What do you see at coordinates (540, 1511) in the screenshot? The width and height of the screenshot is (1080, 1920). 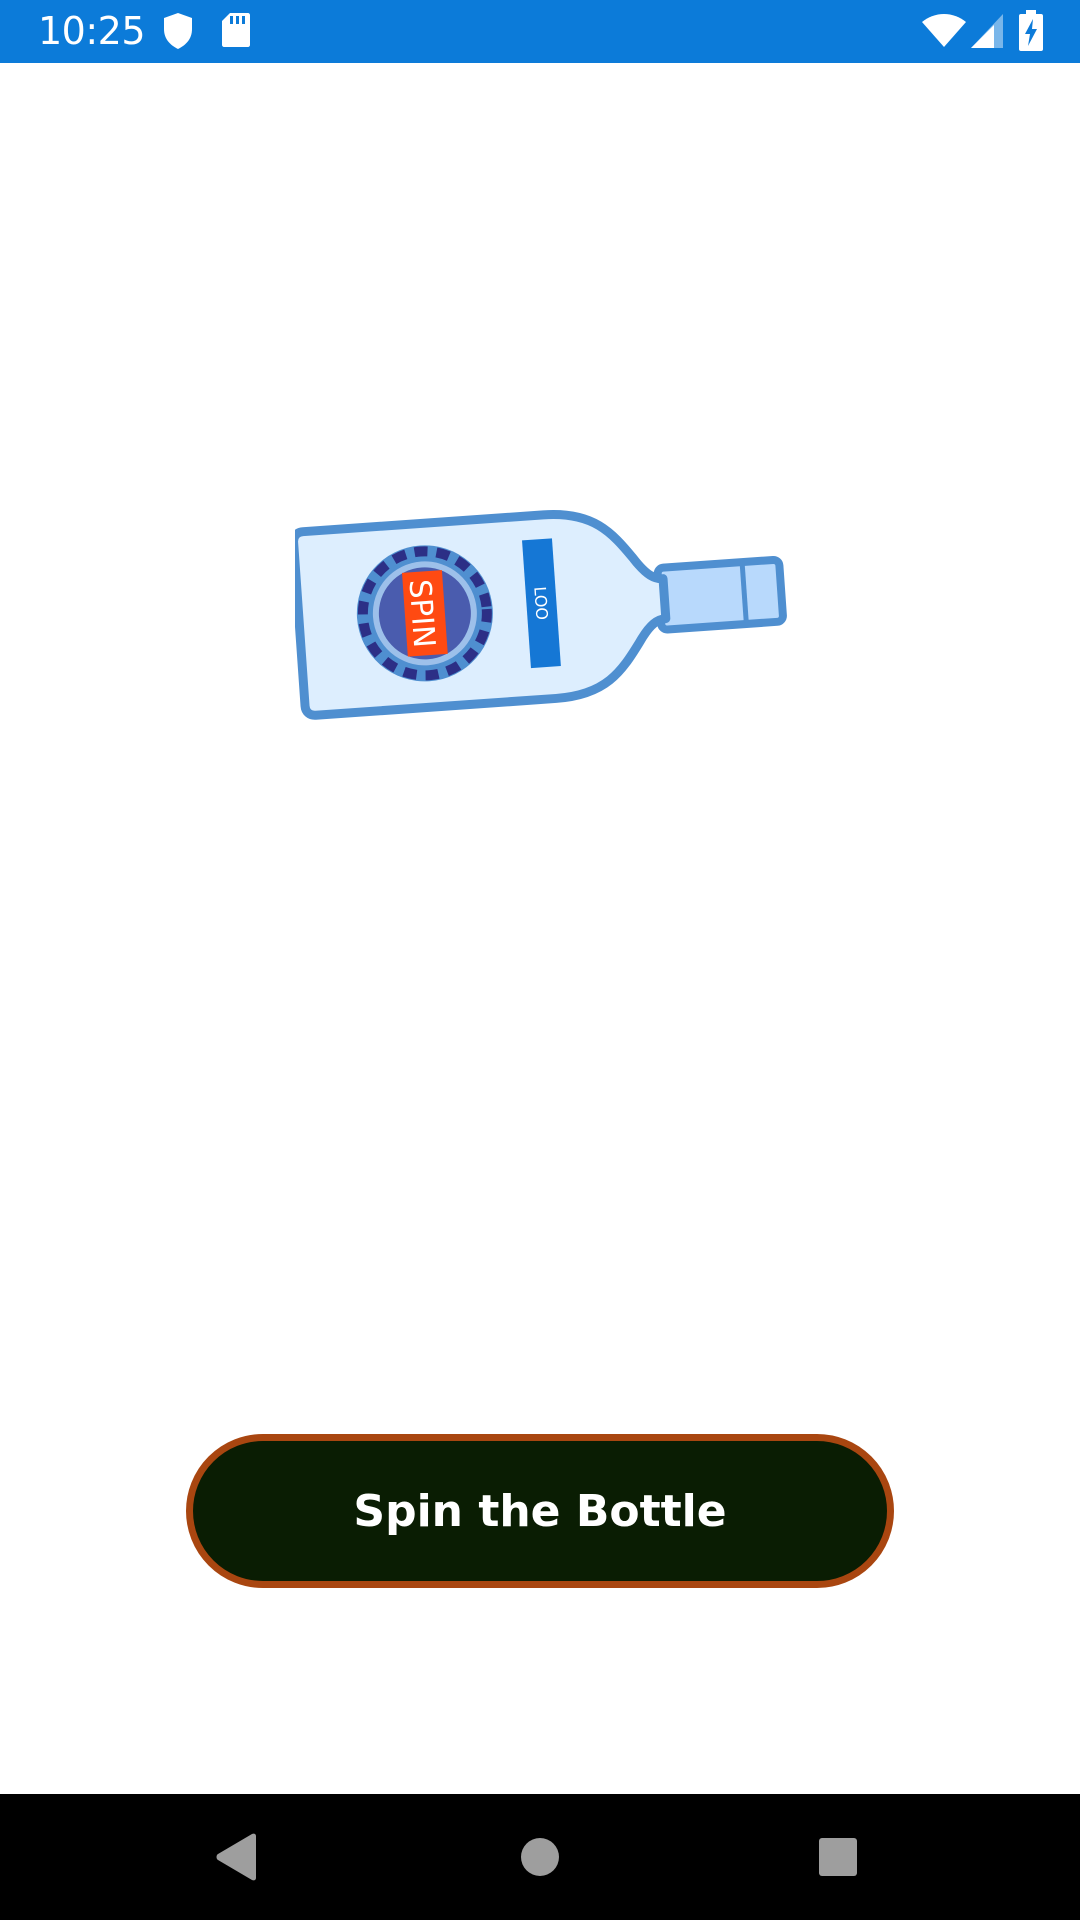 I see `spin-the-bottle-button: Spin the Bottle` at bounding box center [540, 1511].